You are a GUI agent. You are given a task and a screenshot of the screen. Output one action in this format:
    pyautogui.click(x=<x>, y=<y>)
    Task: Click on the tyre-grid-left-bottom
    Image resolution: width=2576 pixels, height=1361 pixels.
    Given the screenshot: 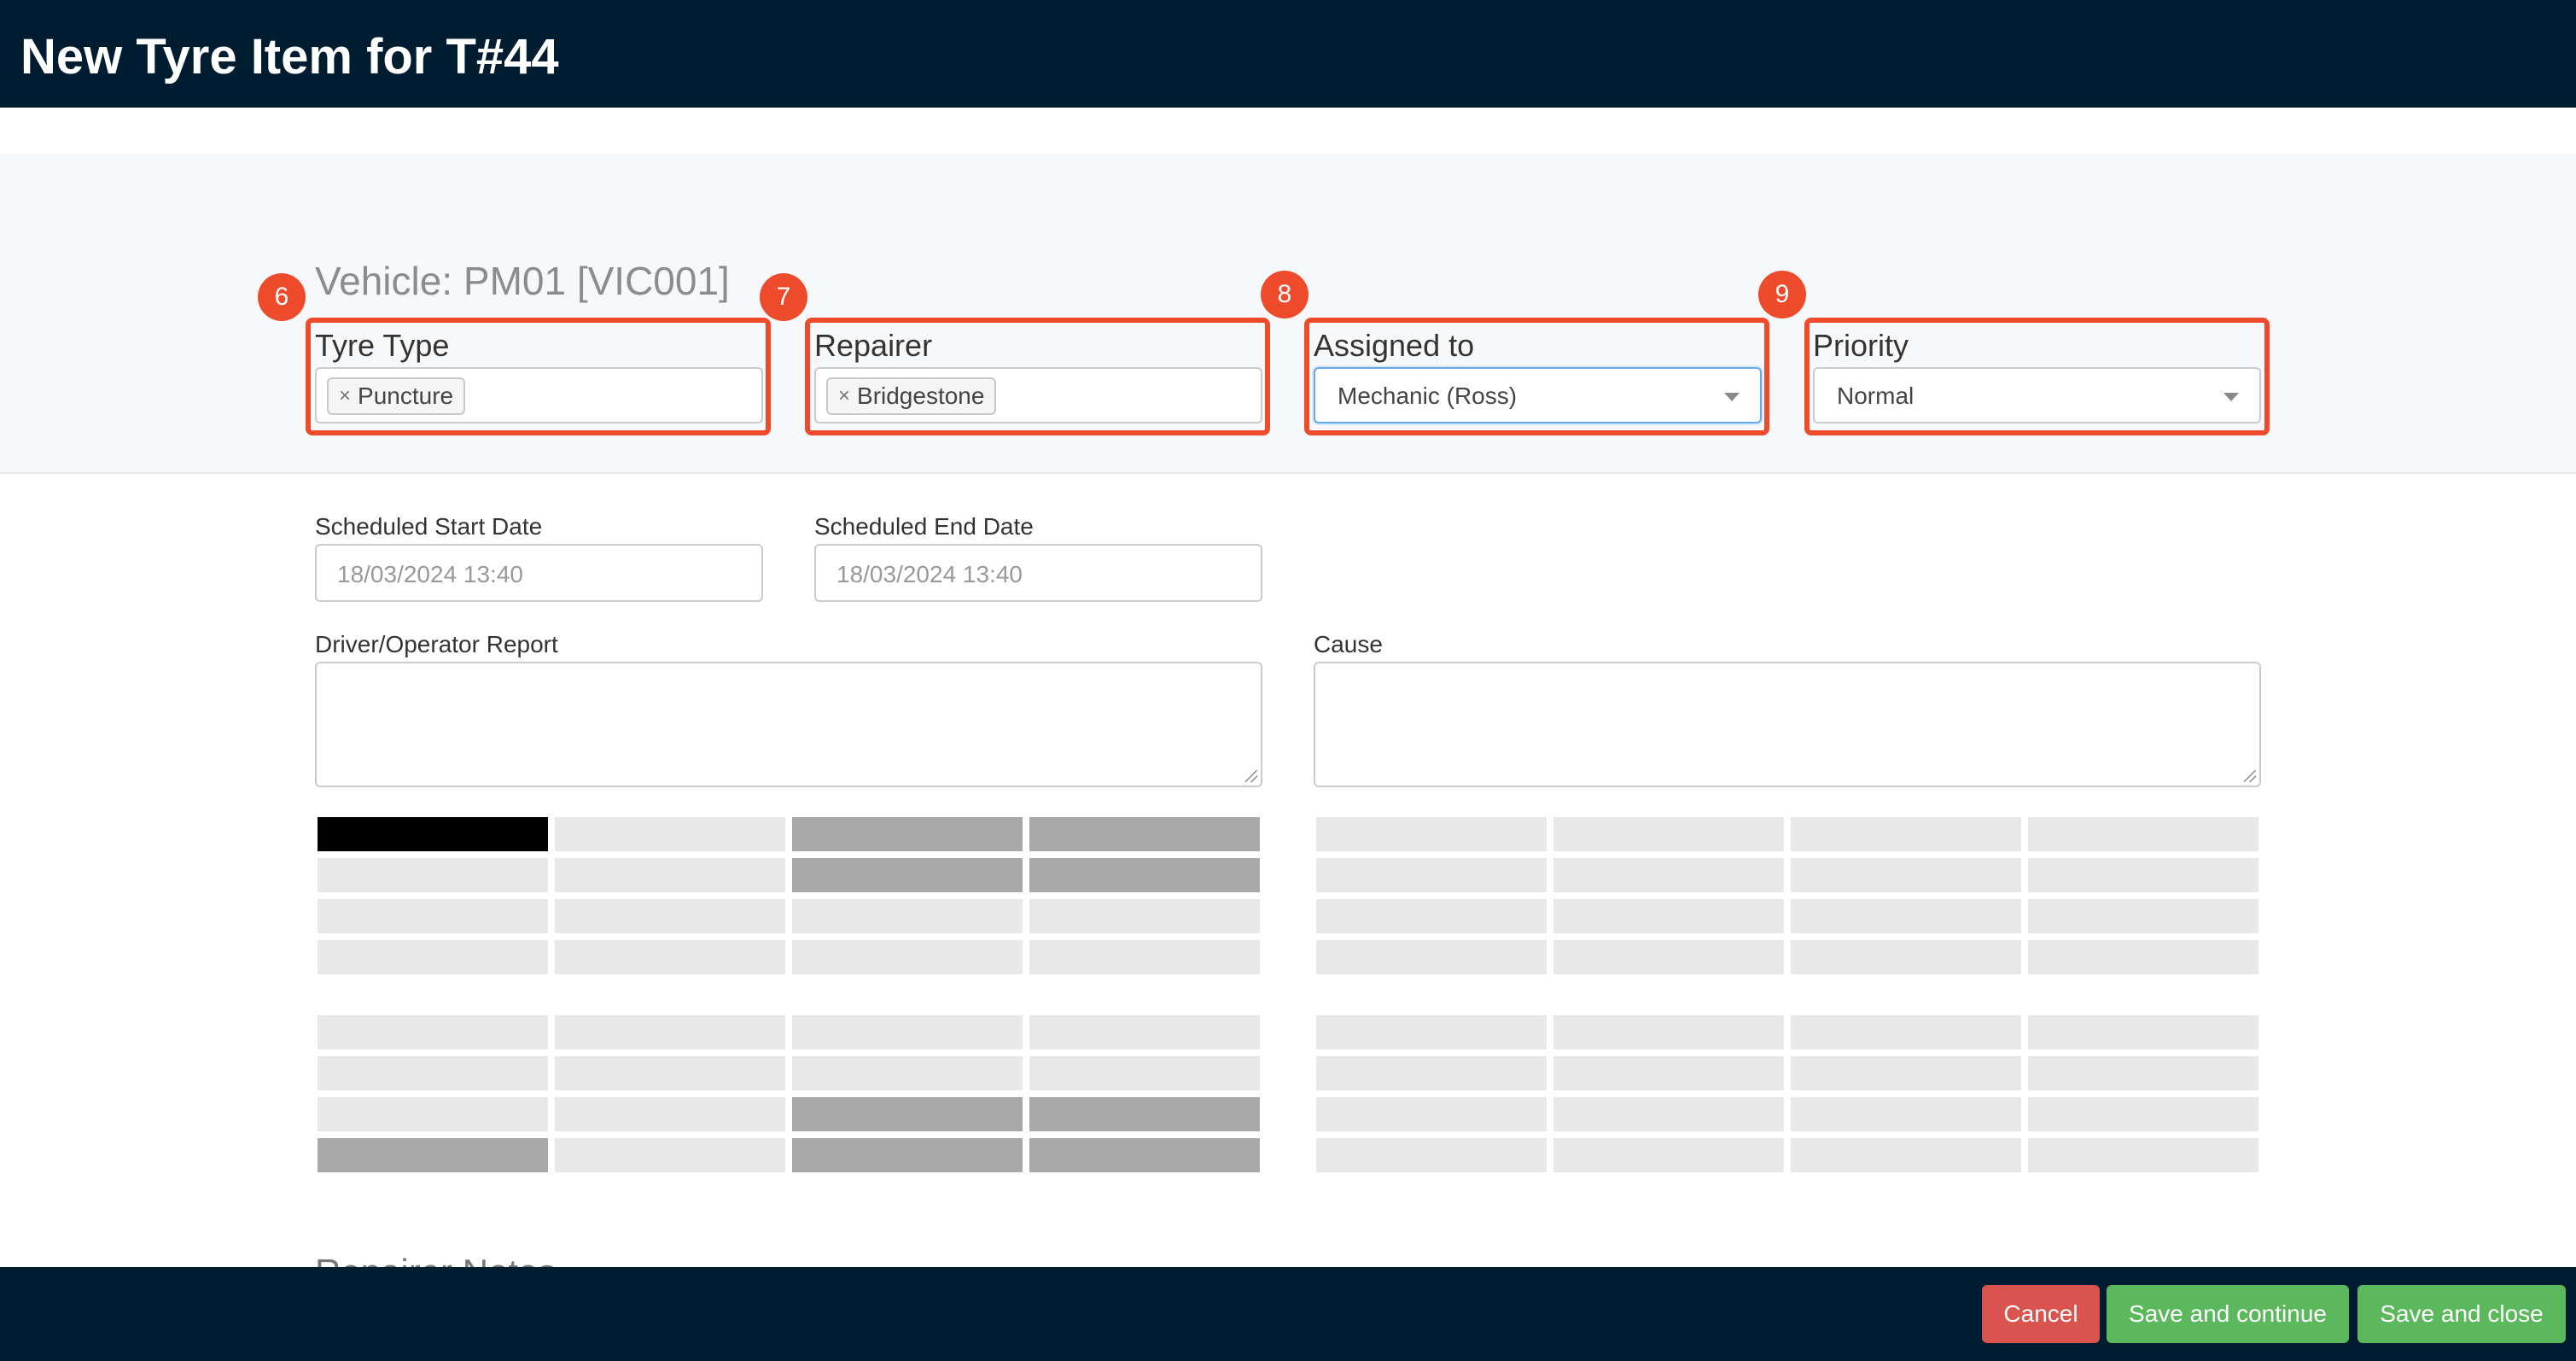 What is the action you would take?
    pyautogui.click(x=789, y=1093)
    